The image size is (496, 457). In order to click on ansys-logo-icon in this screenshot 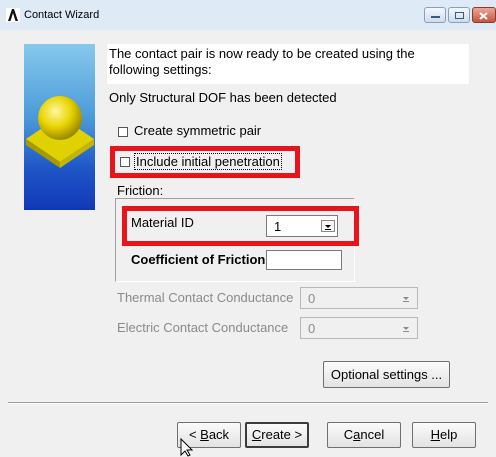, I will do `click(13, 15)`.